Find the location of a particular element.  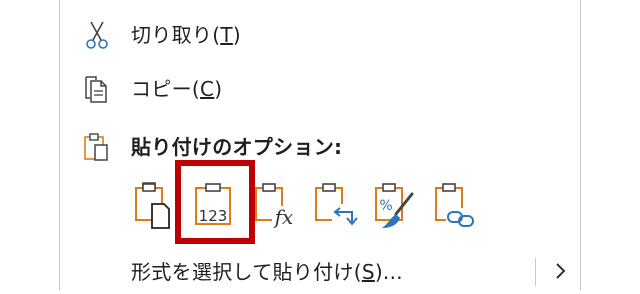

clipboard-icon is located at coordinates (97, 147).